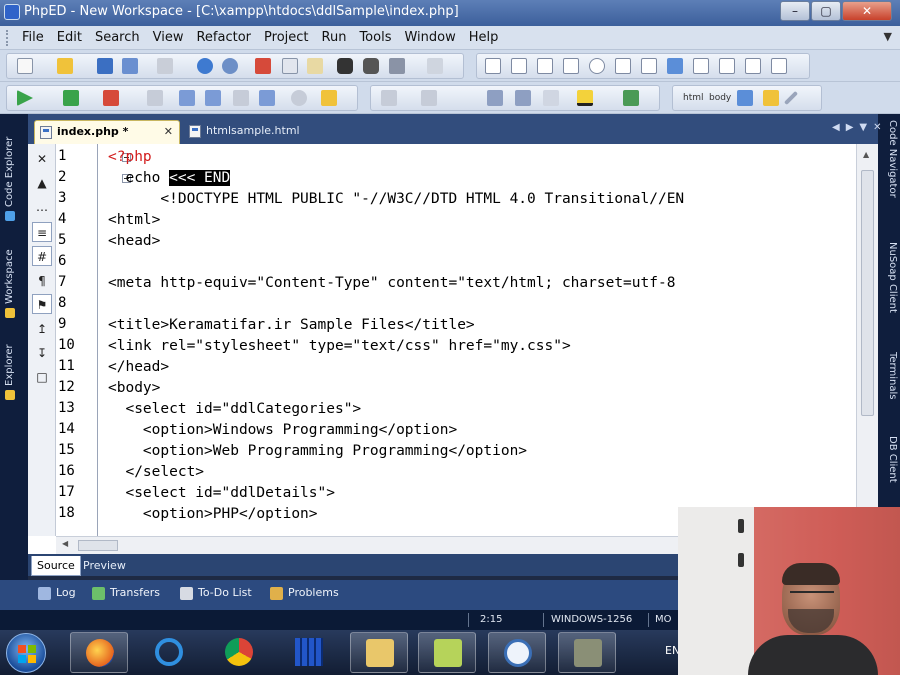 The image size is (900, 675). What do you see at coordinates (104, 566) in the screenshot?
I see `tab-preview: Preview` at bounding box center [104, 566].